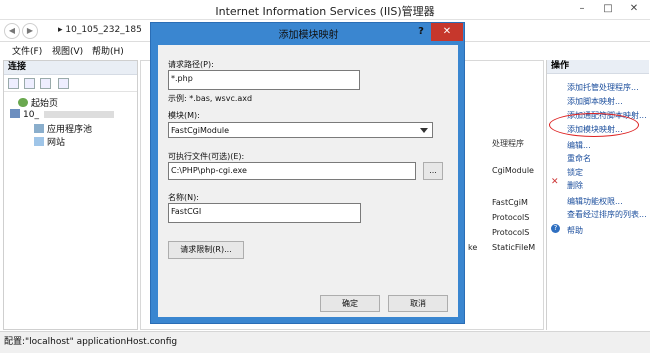 Image resolution: width=650 pixels, height=353 pixels. Describe the element at coordinates (575, 185) in the screenshot. I see `delete-link: 删除` at that location.